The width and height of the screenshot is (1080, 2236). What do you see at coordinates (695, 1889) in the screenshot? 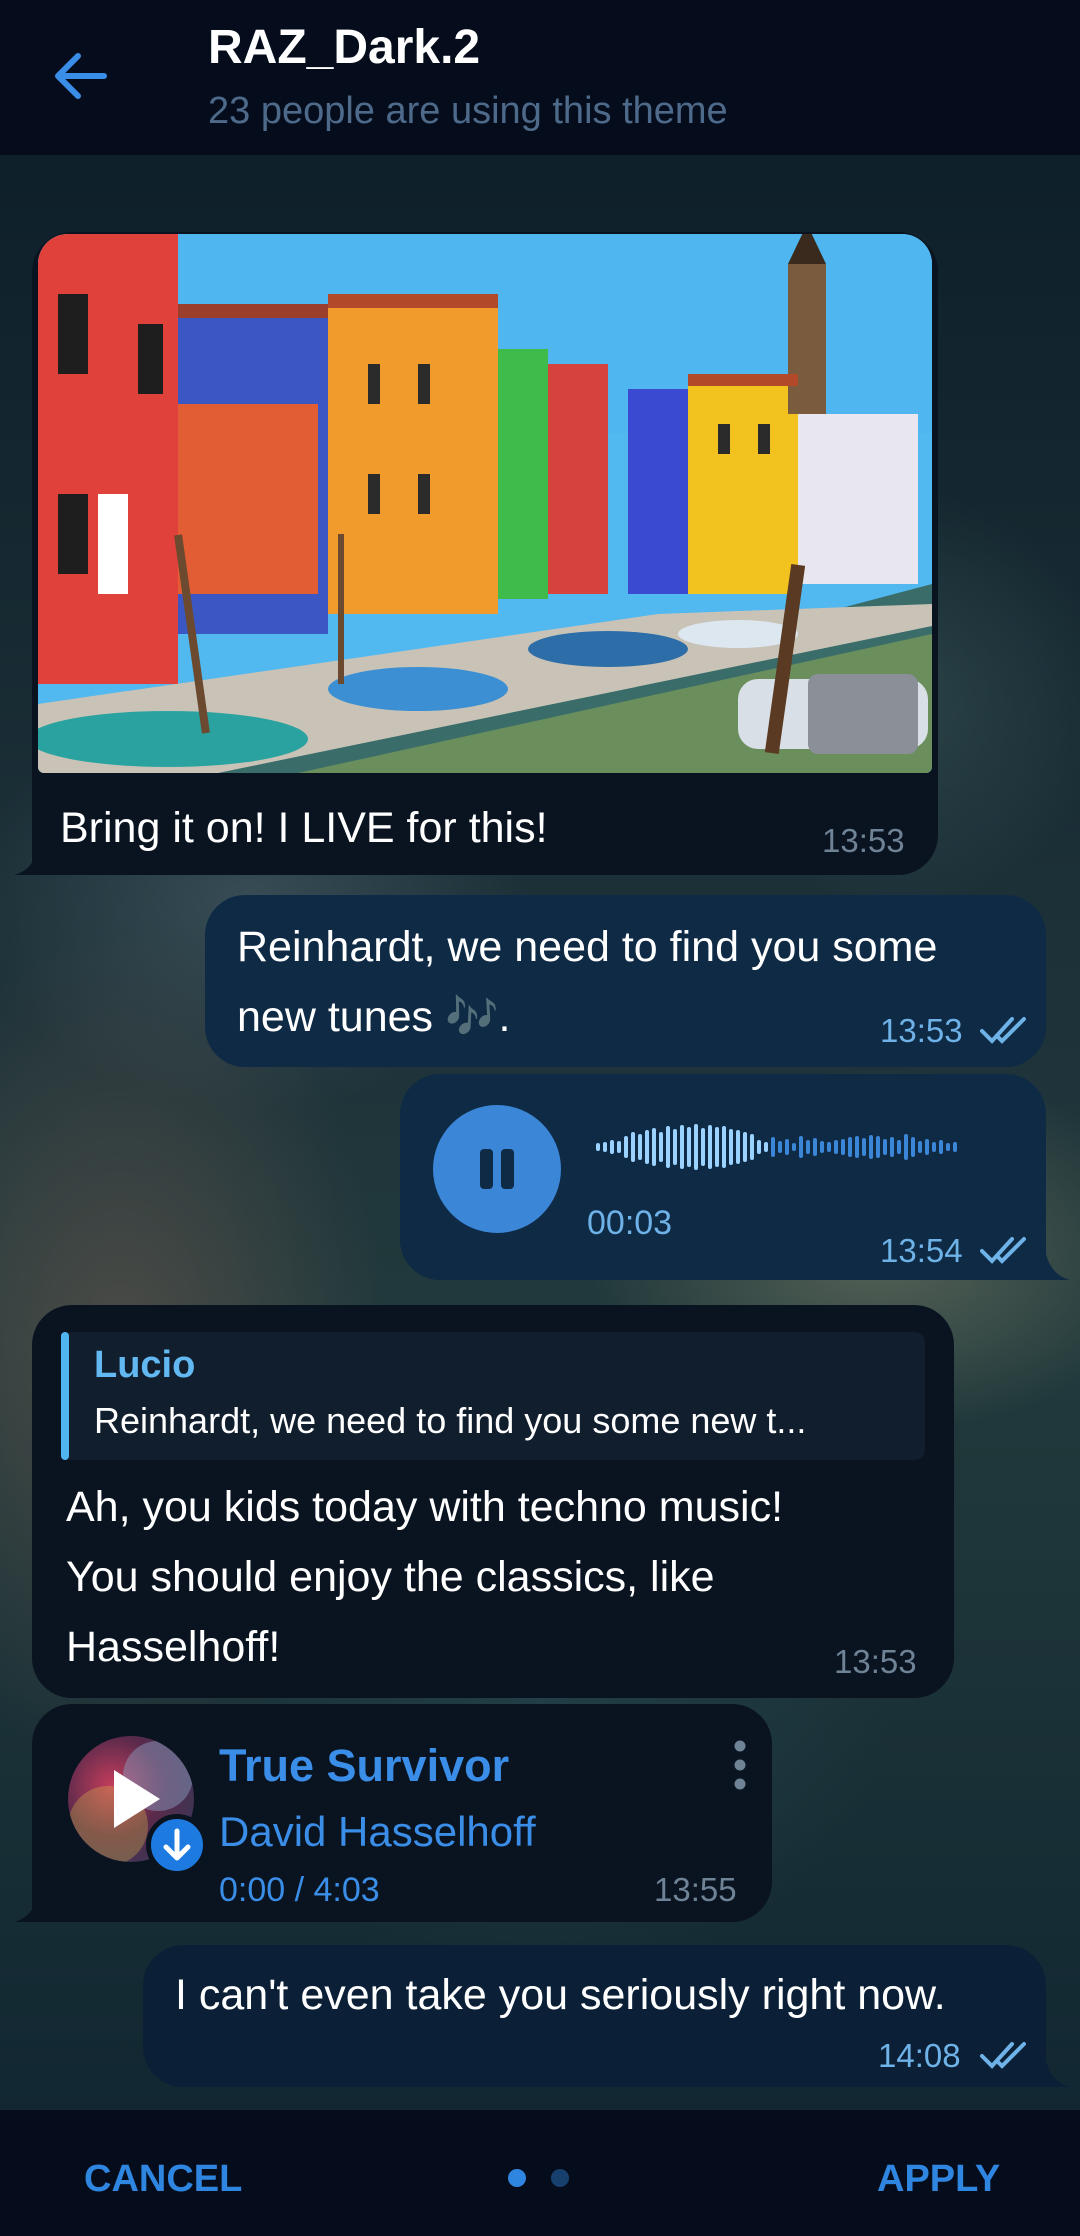
I see `message-time: 13:55` at bounding box center [695, 1889].